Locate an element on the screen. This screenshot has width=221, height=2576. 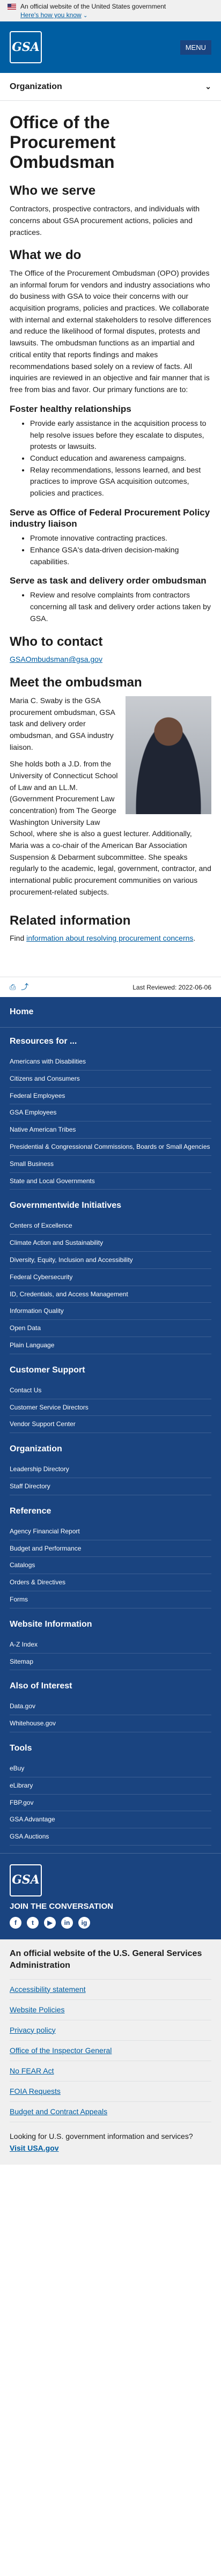
site-header: GSA MENU is located at coordinates (110, 47).